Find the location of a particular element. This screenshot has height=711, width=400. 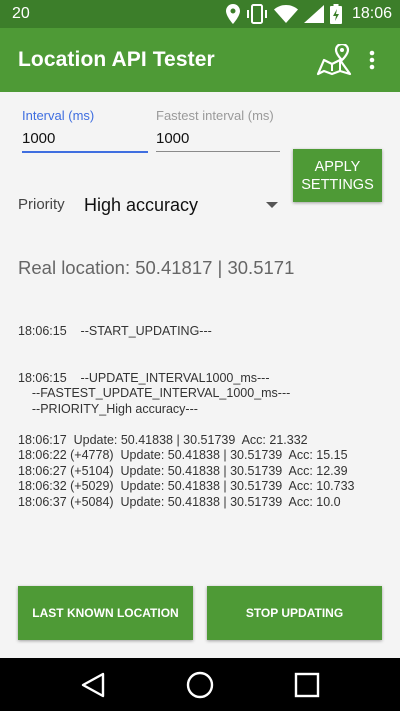

apply-settings-button: APPLY SETTINGS is located at coordinates (337, 175).